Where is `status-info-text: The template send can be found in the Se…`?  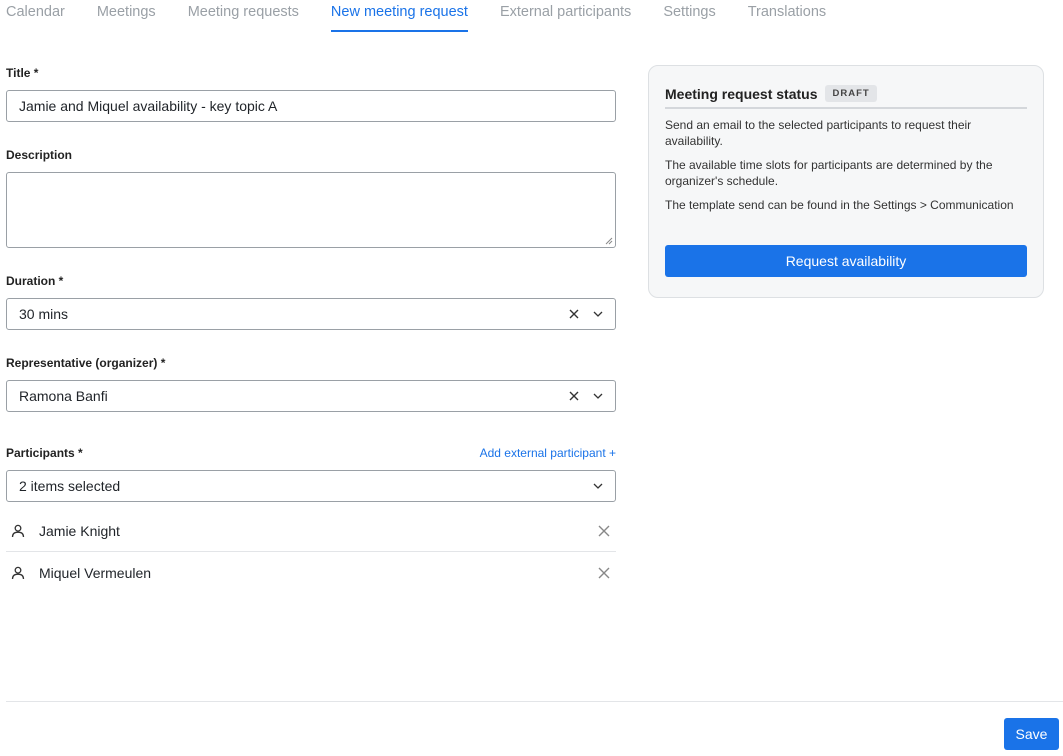
status-info-text: The template send can be found in the Se… is located at coordinates (839, 205).